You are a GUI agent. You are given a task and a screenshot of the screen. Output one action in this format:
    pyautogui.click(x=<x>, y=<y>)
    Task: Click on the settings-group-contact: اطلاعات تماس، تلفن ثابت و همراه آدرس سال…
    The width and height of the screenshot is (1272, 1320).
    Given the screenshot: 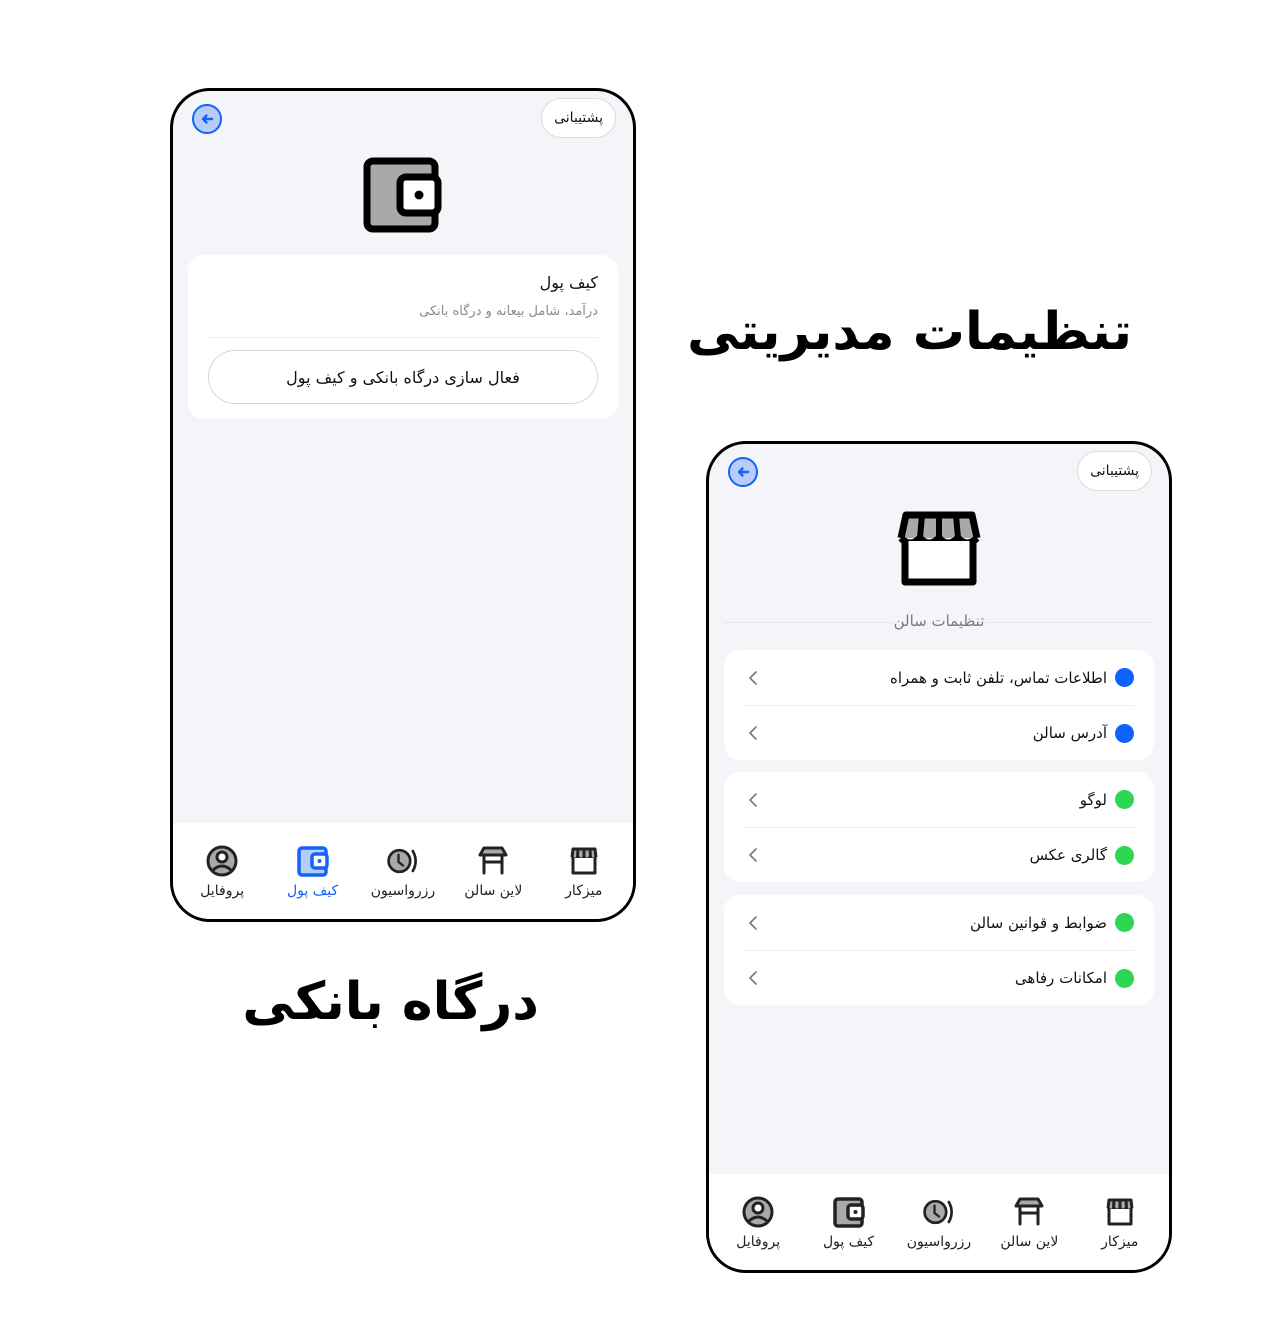 What is the action you would take?
    pyautogui.click(x=939, y=705)
    